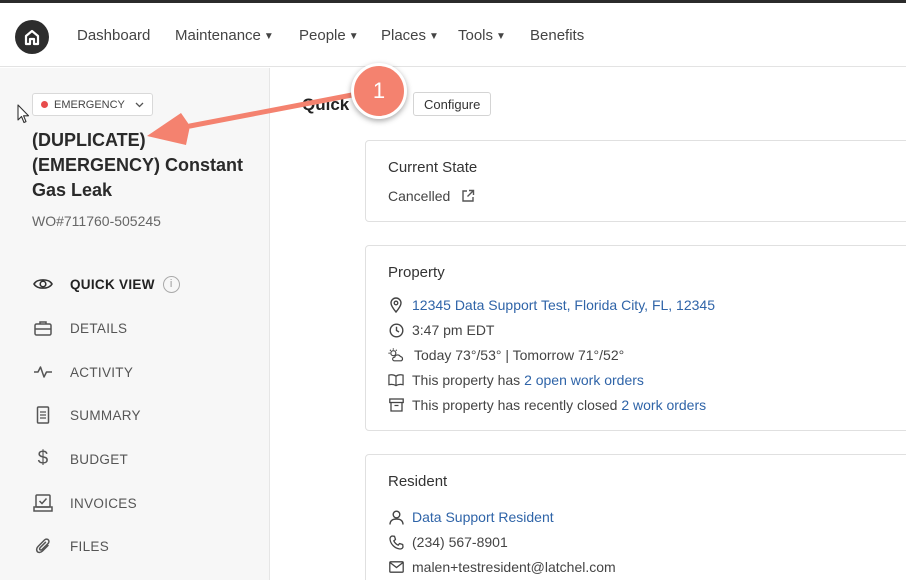 The height and width of the screenshot is (580, 906). I want to click on mouse-cursor-icon, so click(23, 114).